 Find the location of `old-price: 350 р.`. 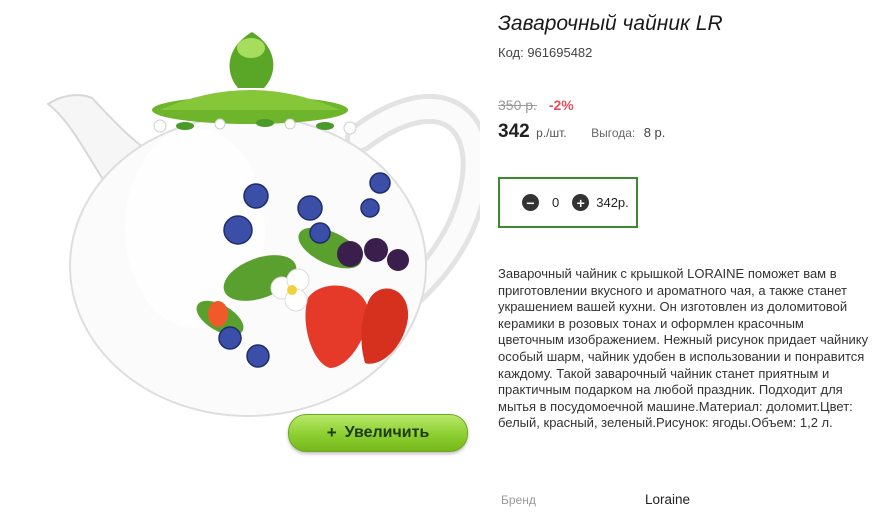

old-price: 350 р. is located at coordinates (517, 105).